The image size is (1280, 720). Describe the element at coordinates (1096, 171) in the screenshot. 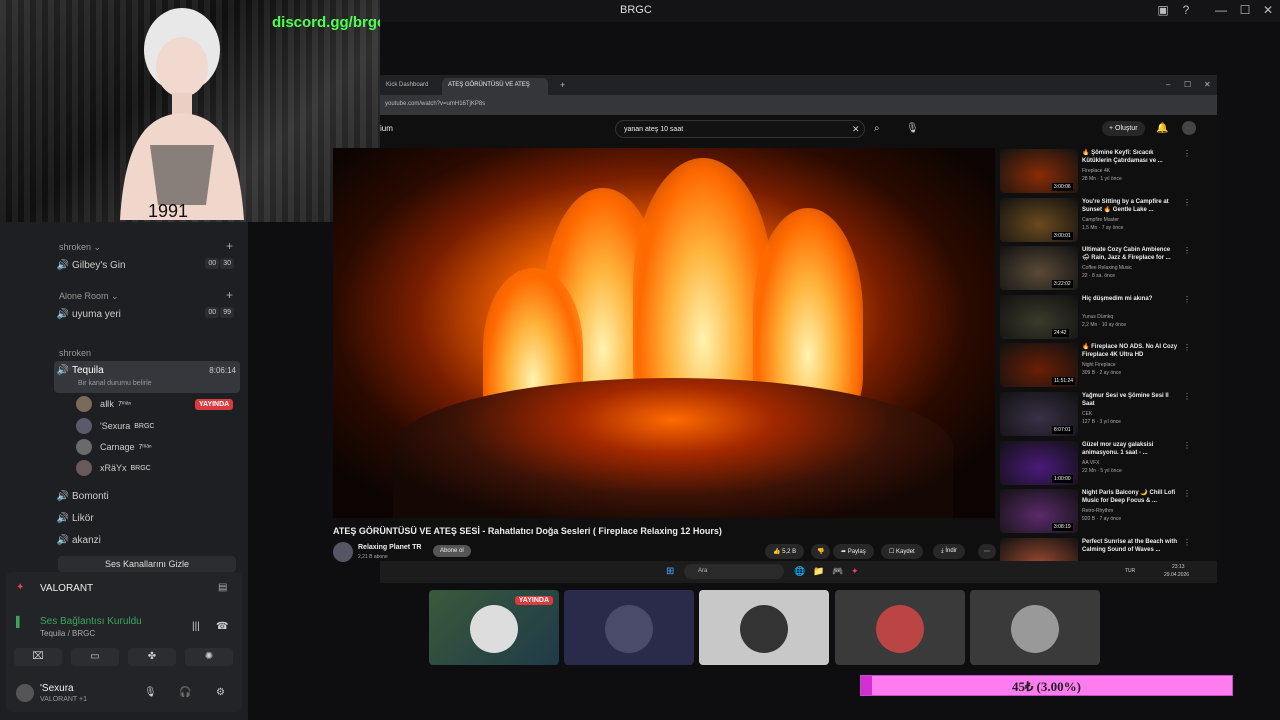

I see `video-channel: Fireplace 4K` at that location.